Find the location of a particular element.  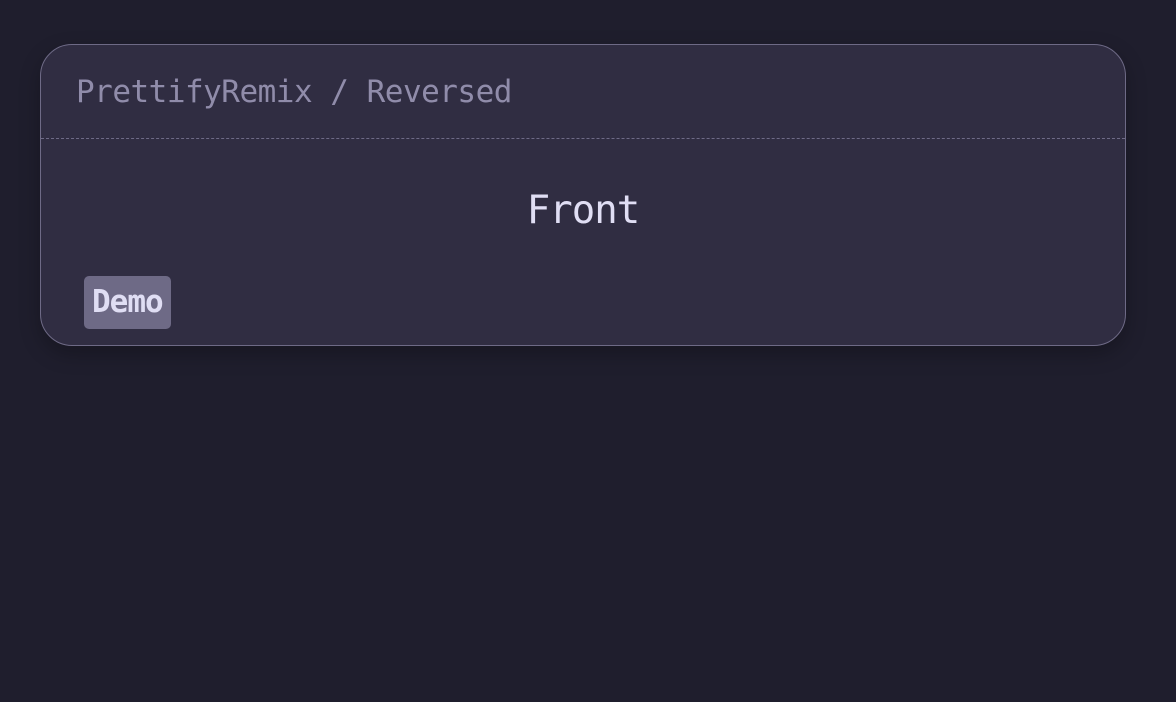

card-header: PrettifyRemix / Reversed is located at coordinates (583, 92).